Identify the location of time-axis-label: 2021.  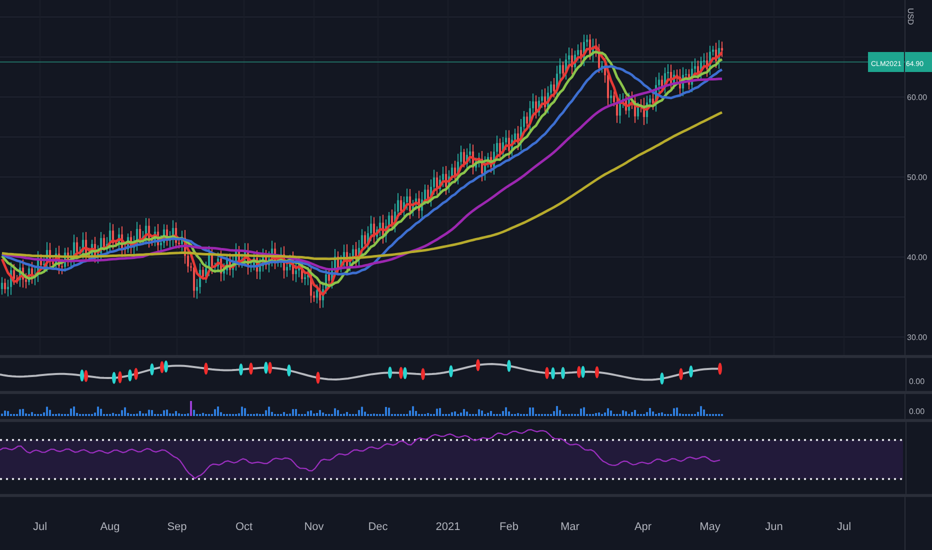
(448, 527).